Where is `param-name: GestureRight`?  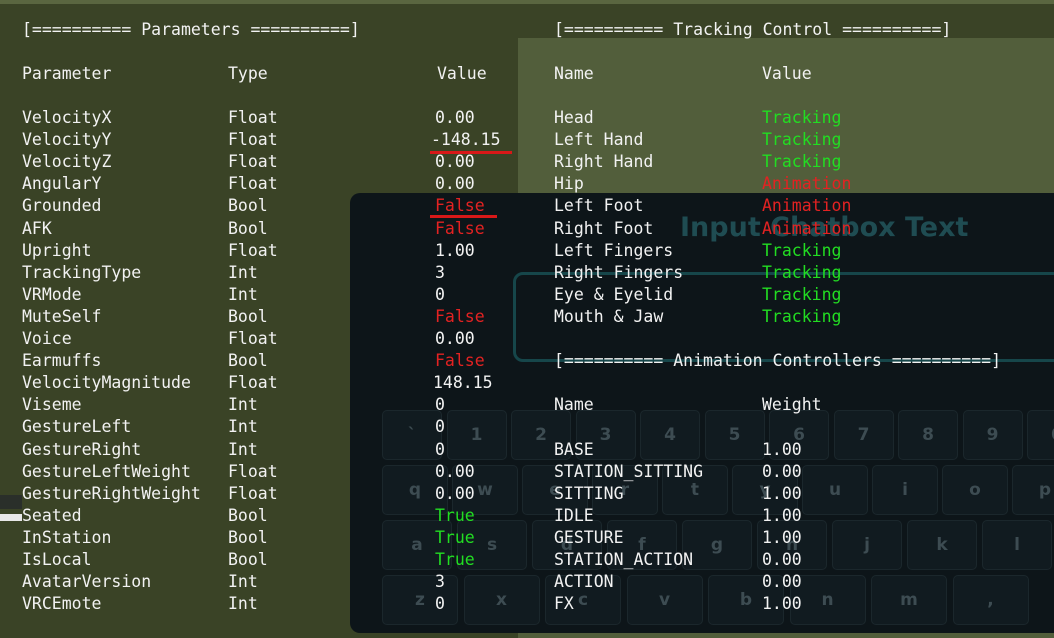
param-name: GestureRight is located at coordinates (82, 449).